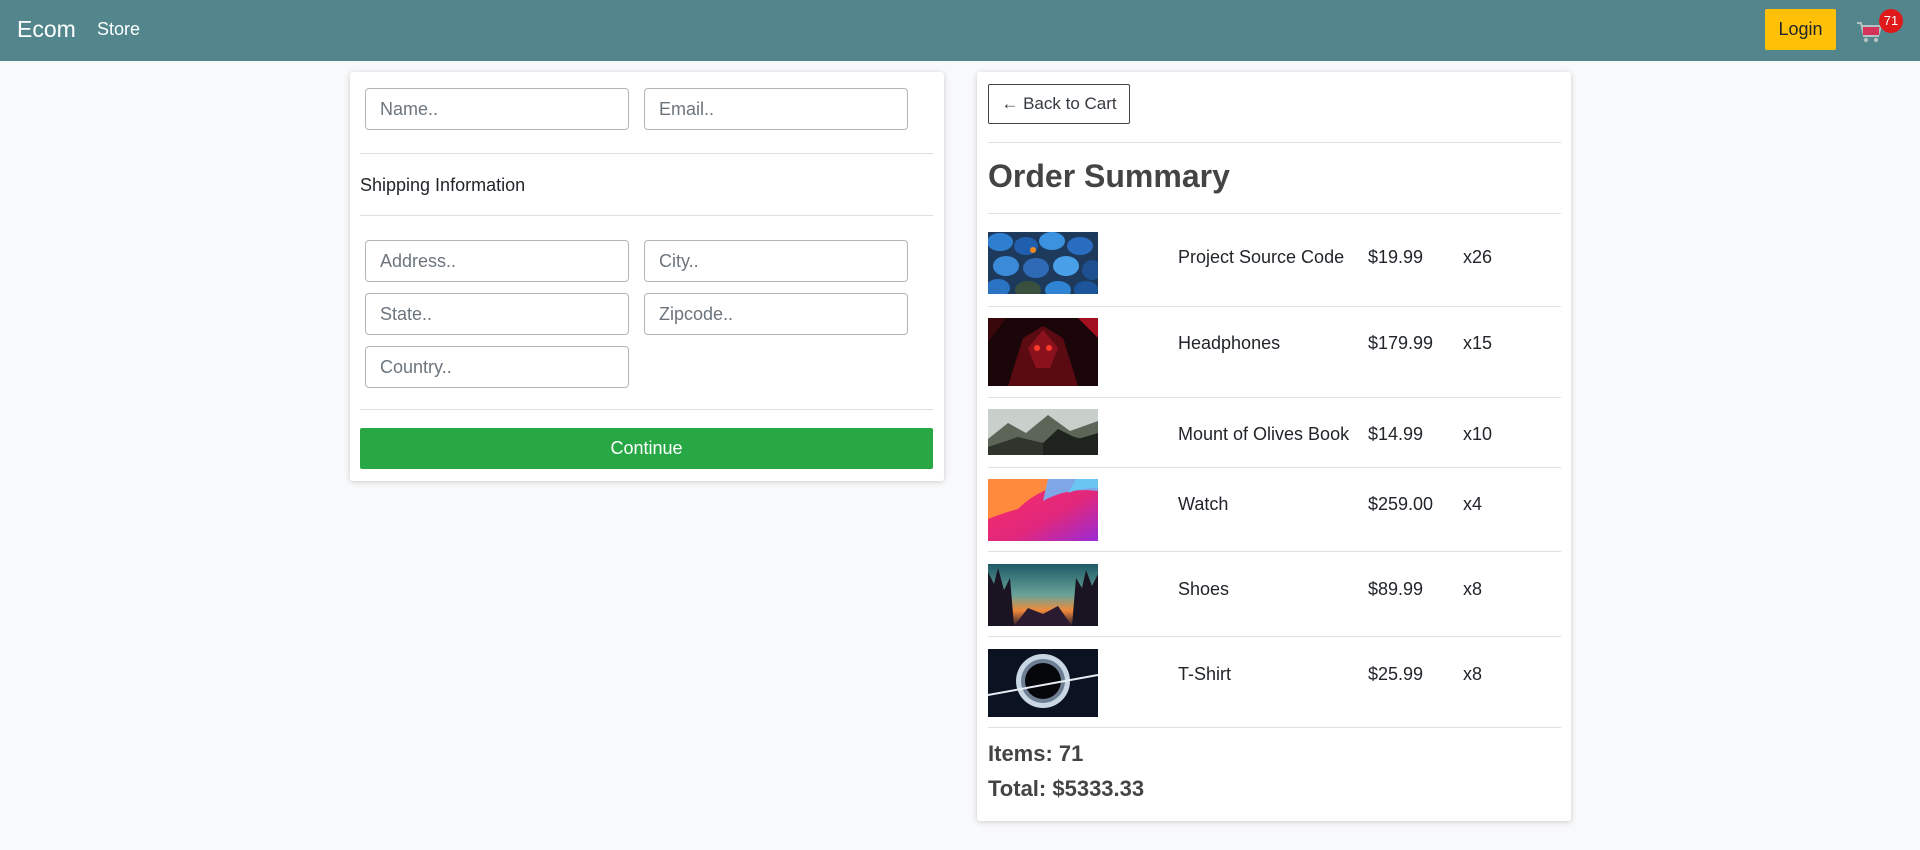  Describe the element at coordinates (1264, 434) in the screenshot. I see `item-name: Mount of Olives Book` at that location.